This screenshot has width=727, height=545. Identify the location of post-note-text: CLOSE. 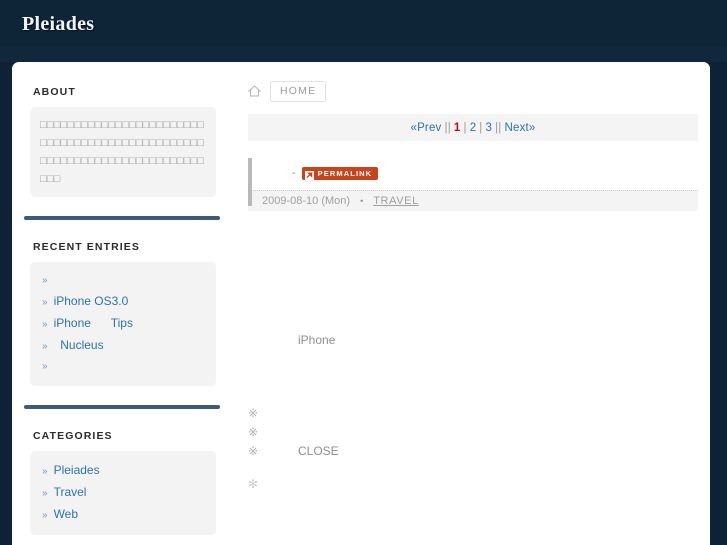
(318, 451).